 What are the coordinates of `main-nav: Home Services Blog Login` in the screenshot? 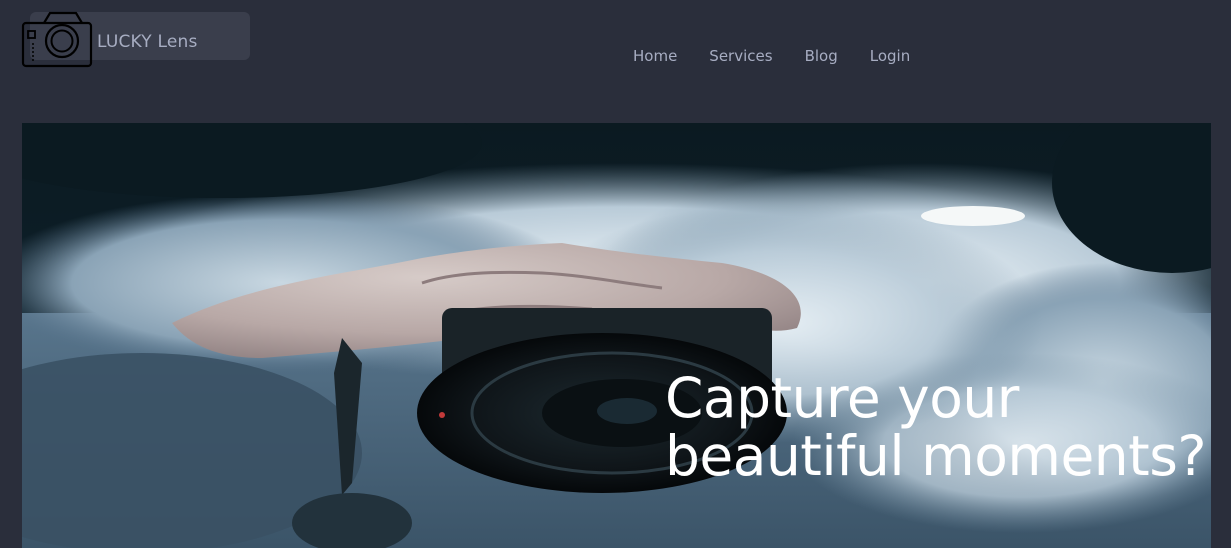 It's located at (771, 56).